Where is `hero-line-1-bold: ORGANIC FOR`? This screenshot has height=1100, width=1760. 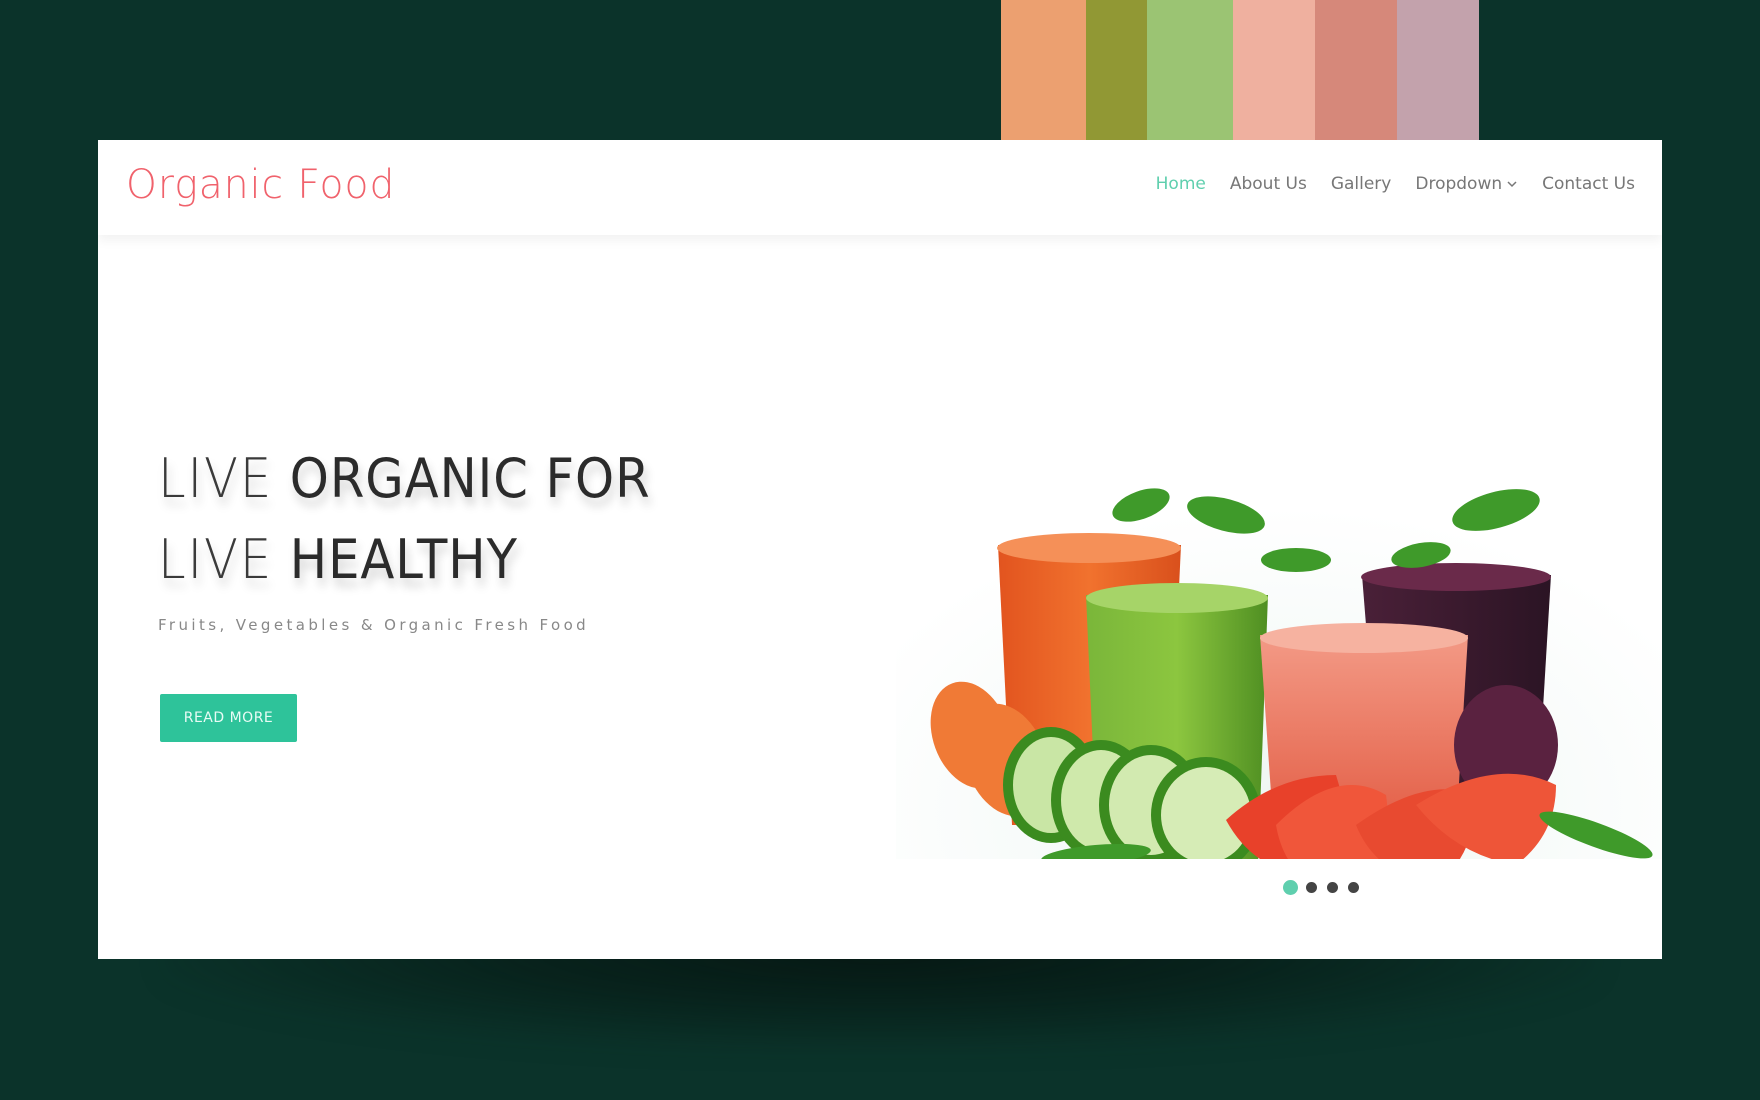 hero-line-1-bold: ORGANIC FOR is located at coordinates (470, 478).